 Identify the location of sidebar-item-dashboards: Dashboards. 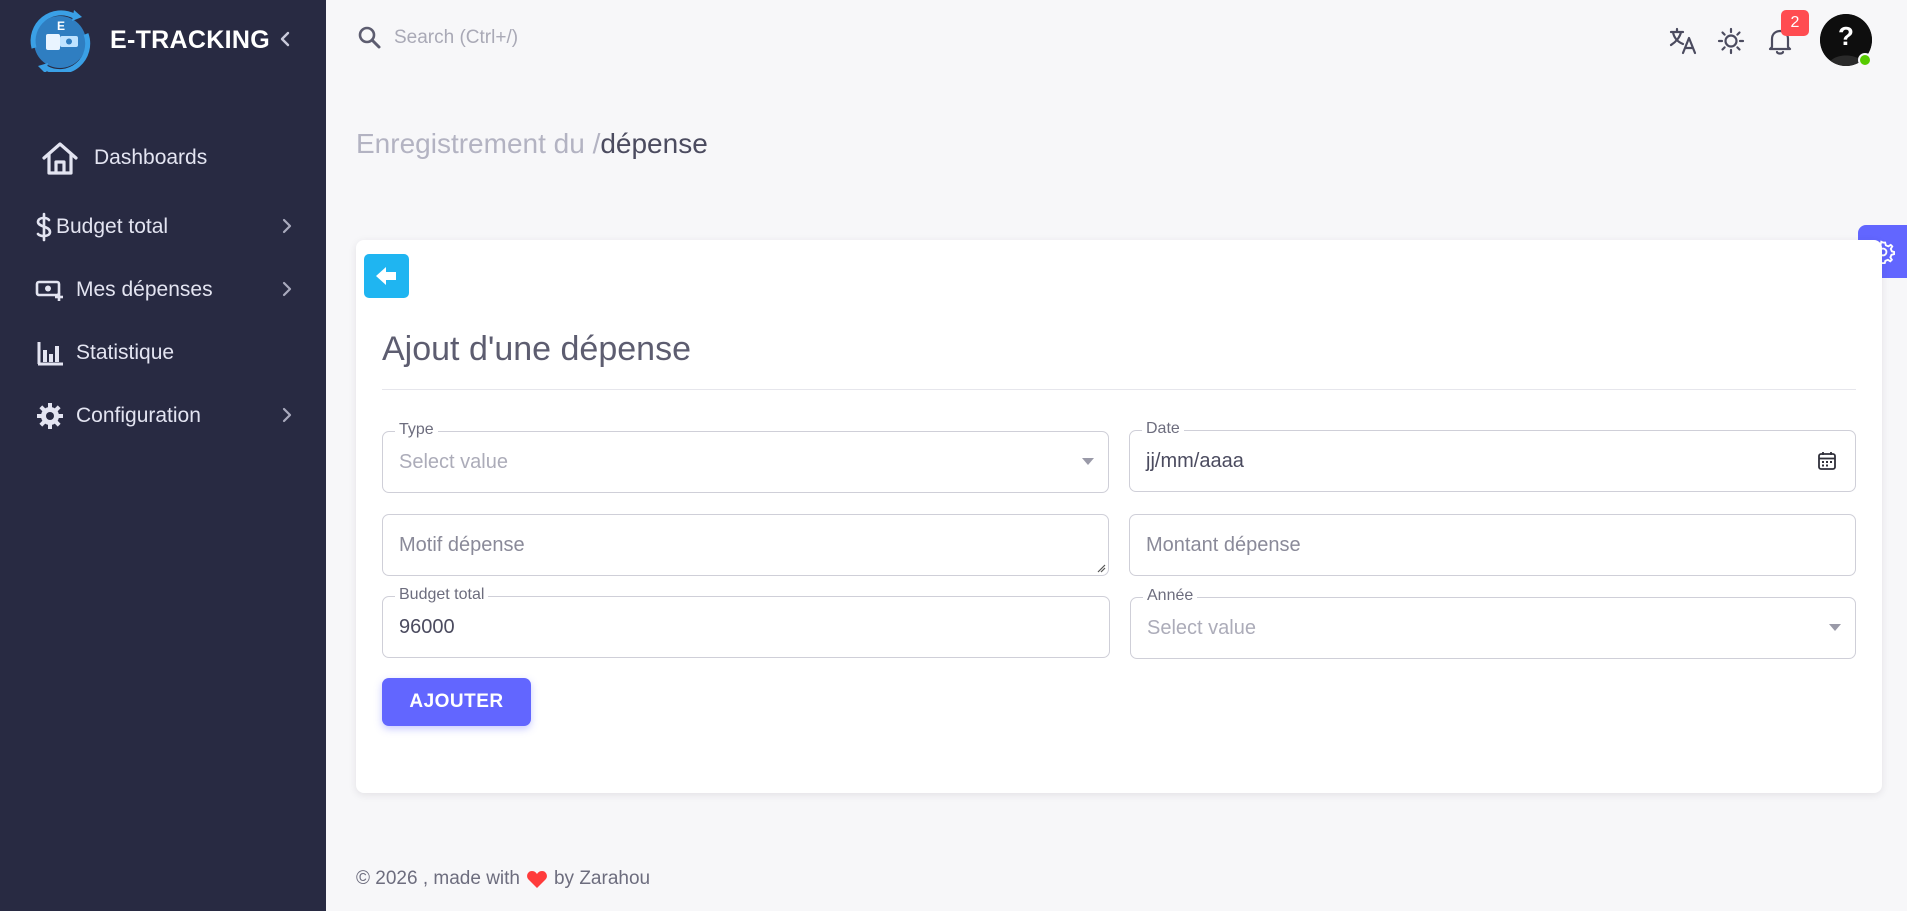
(167, 157).